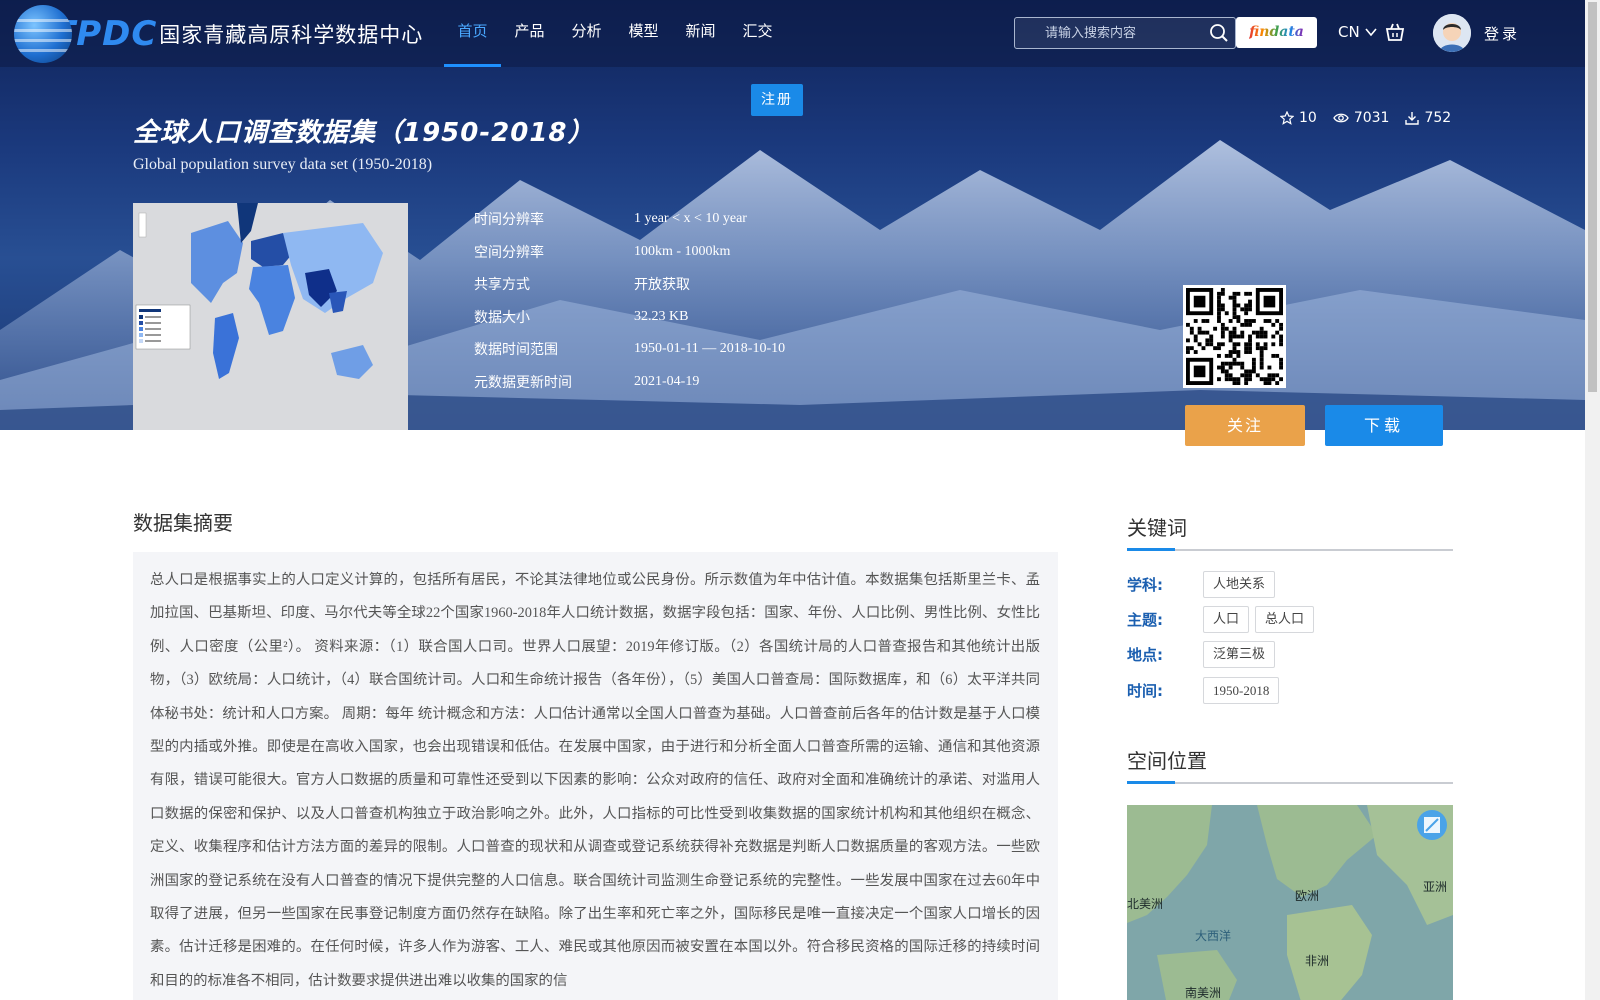 The image size is (1600, 1000). I want to click on dataset-stats: 10 7031 752, so click(1373, 118).